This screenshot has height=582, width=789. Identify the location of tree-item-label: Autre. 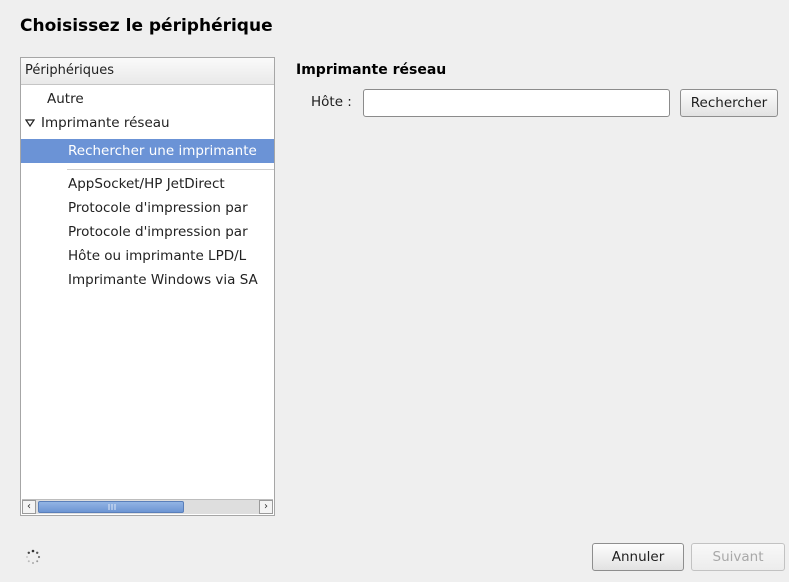
(65, 99).